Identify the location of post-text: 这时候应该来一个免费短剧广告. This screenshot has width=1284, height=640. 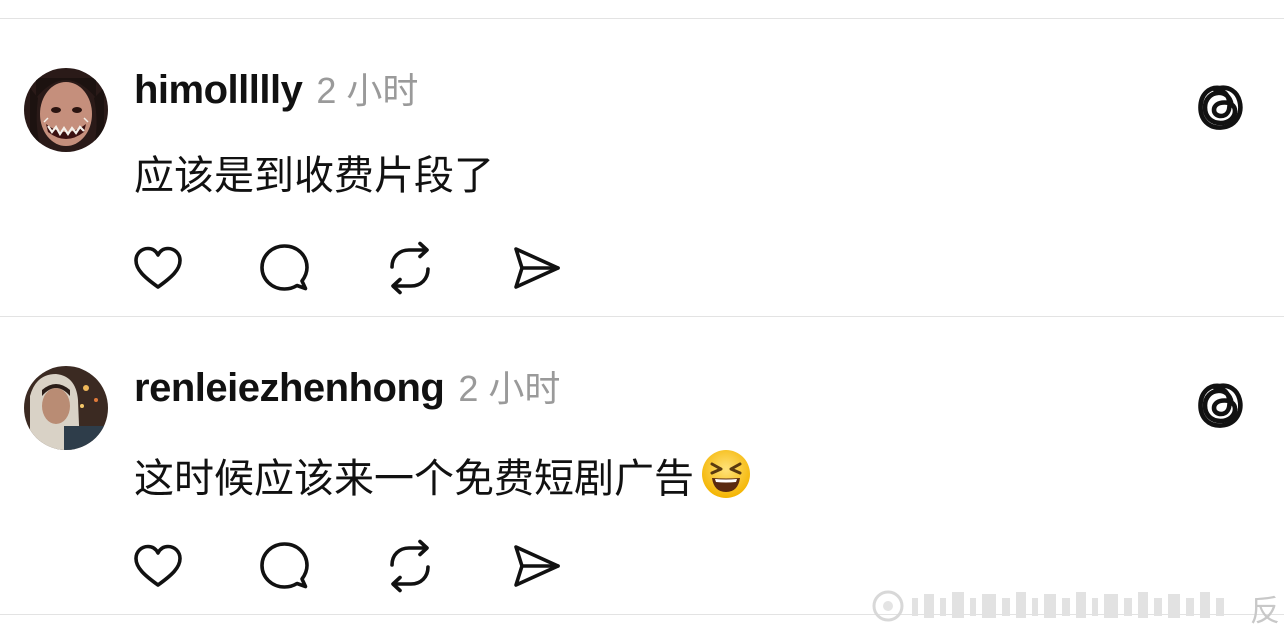
(443, 476).